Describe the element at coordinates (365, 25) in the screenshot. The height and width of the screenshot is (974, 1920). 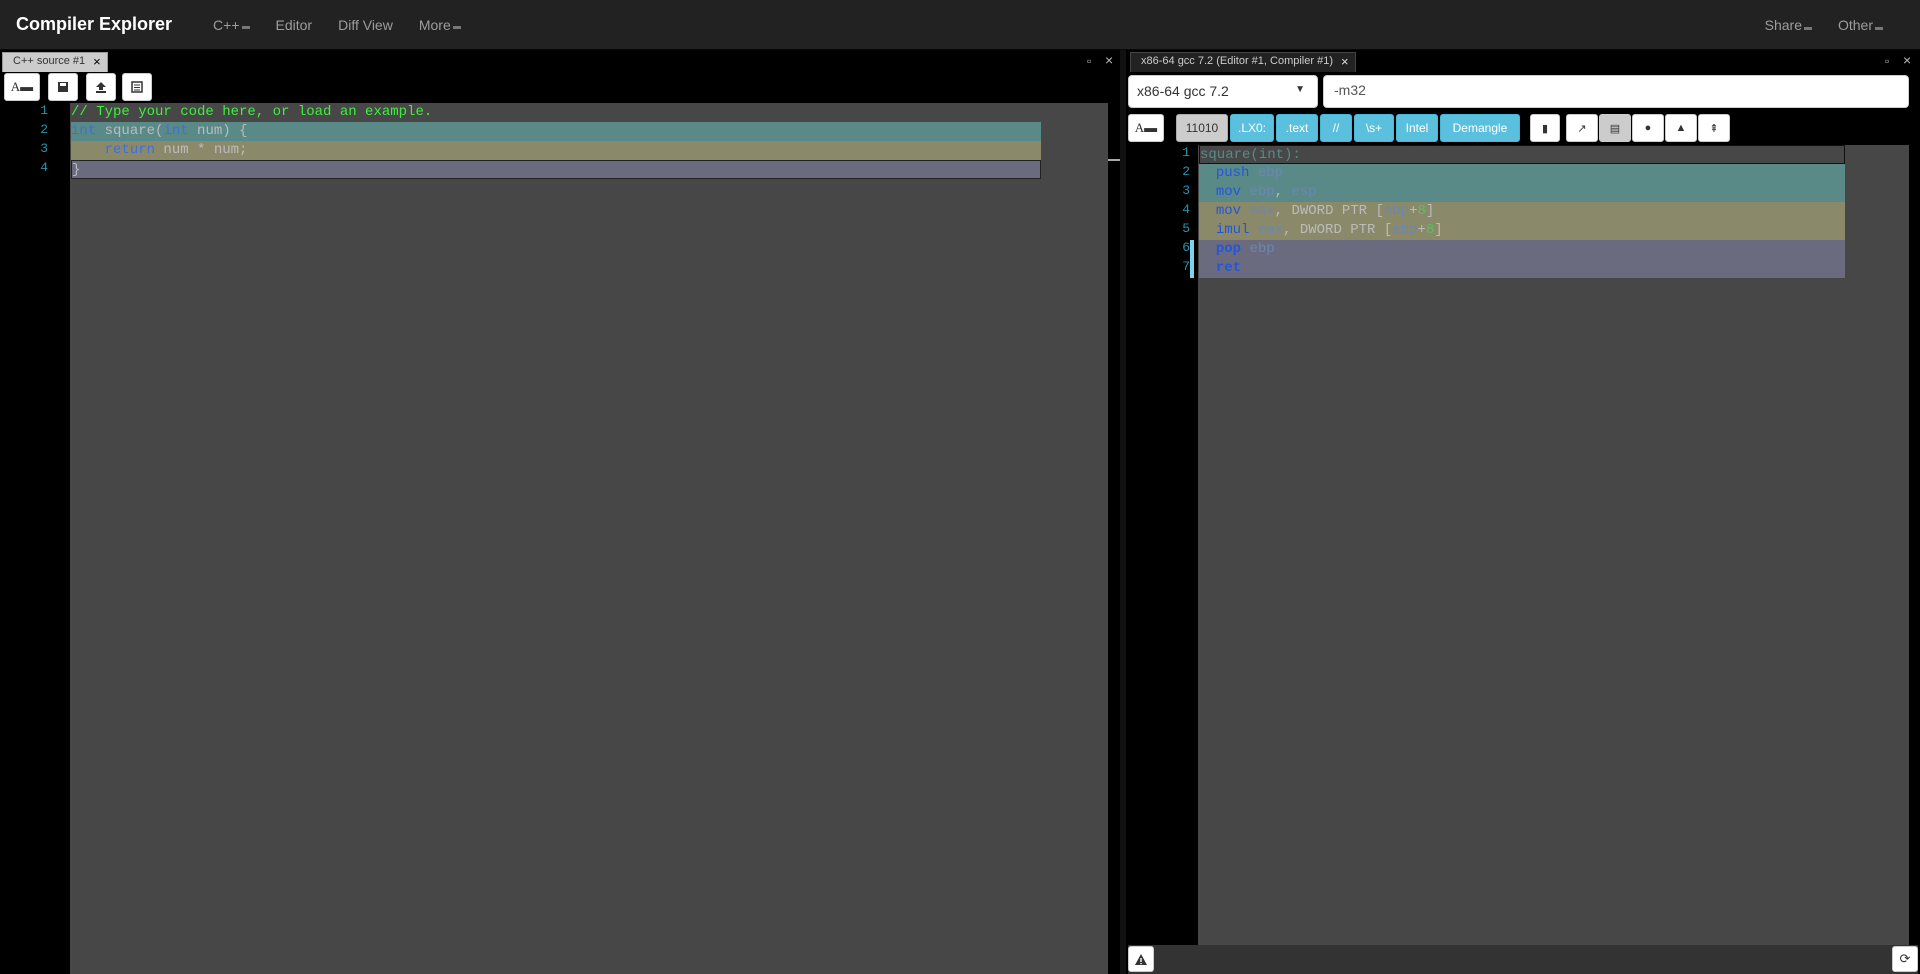
I see `nav-diff-view: Diff View` at that location.